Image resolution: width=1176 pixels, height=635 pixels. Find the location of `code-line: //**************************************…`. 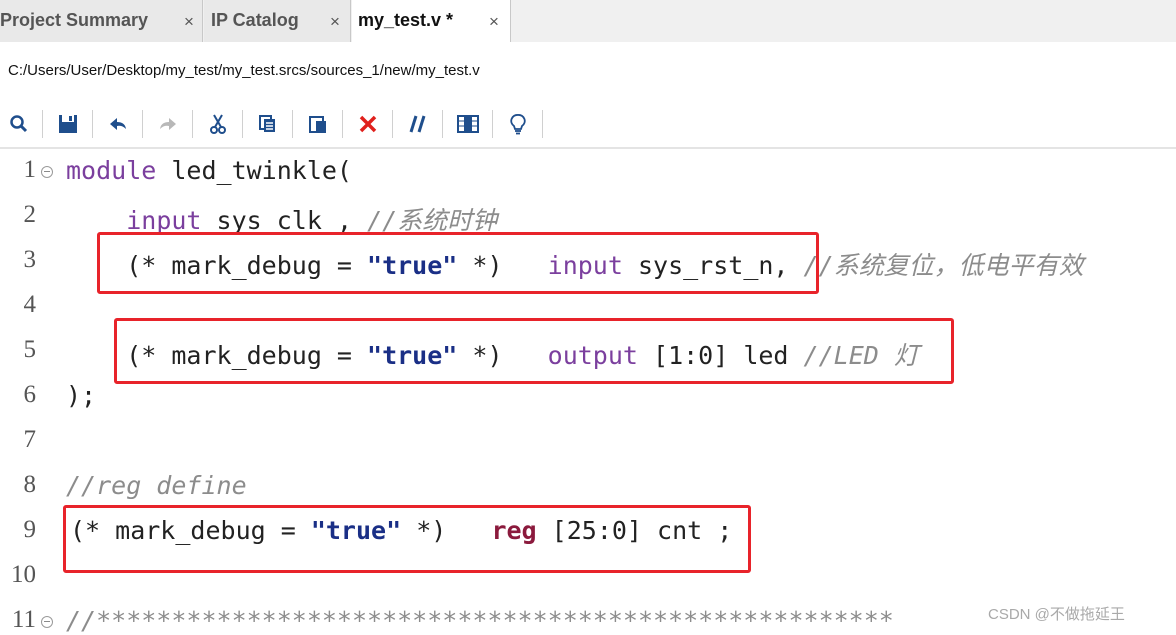

code-line: //**************************************… is located at coordinates (480, 620).